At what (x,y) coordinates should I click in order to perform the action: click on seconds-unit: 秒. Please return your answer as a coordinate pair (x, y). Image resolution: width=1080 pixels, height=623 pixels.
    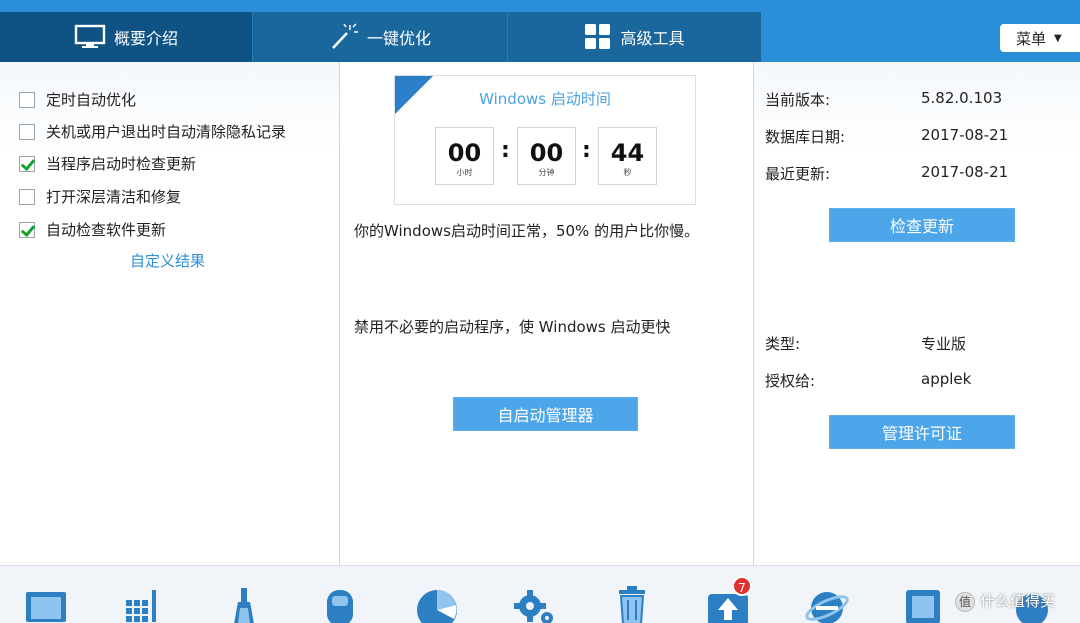
    Looking at the image, I should click on (627, 172).